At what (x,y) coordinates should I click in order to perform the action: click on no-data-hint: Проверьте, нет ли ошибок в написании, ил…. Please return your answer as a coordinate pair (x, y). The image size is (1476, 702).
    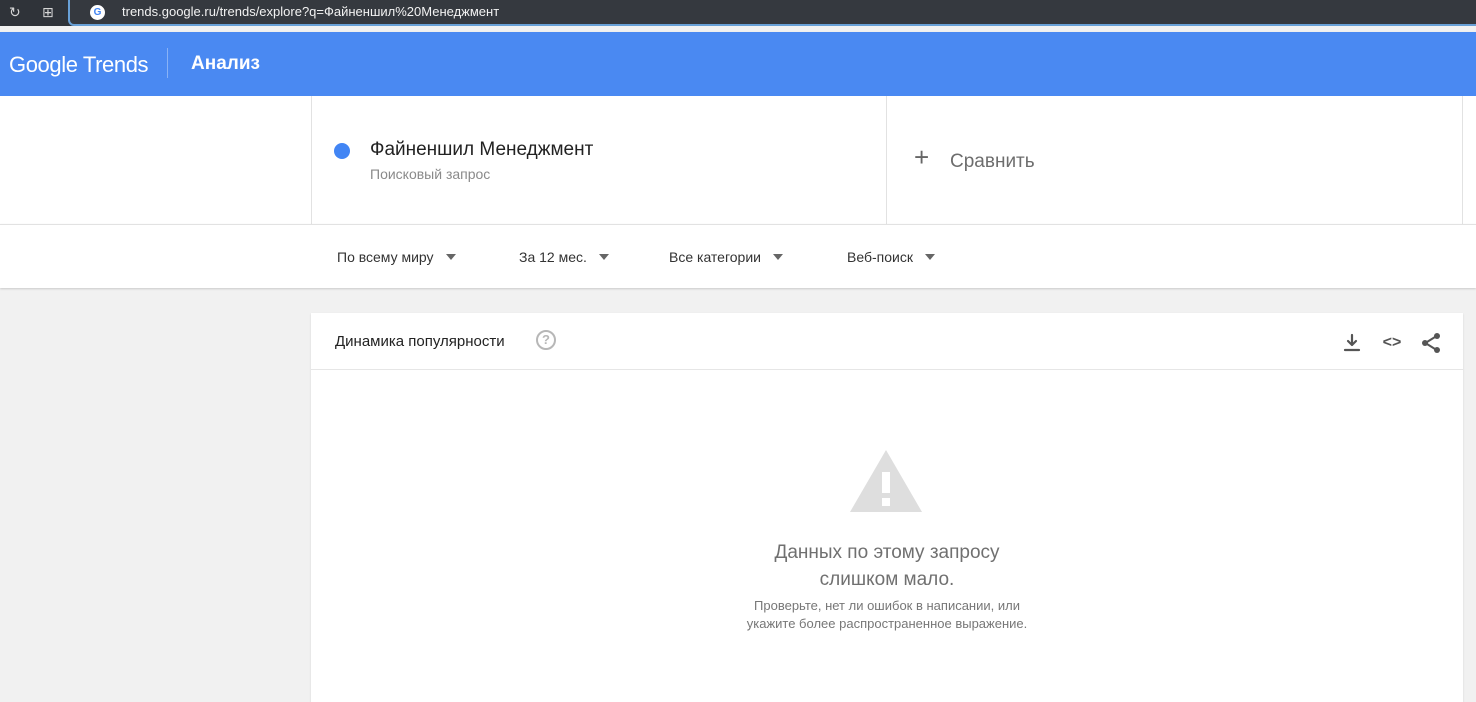
    Looking at the image, I should click on (887, 615).